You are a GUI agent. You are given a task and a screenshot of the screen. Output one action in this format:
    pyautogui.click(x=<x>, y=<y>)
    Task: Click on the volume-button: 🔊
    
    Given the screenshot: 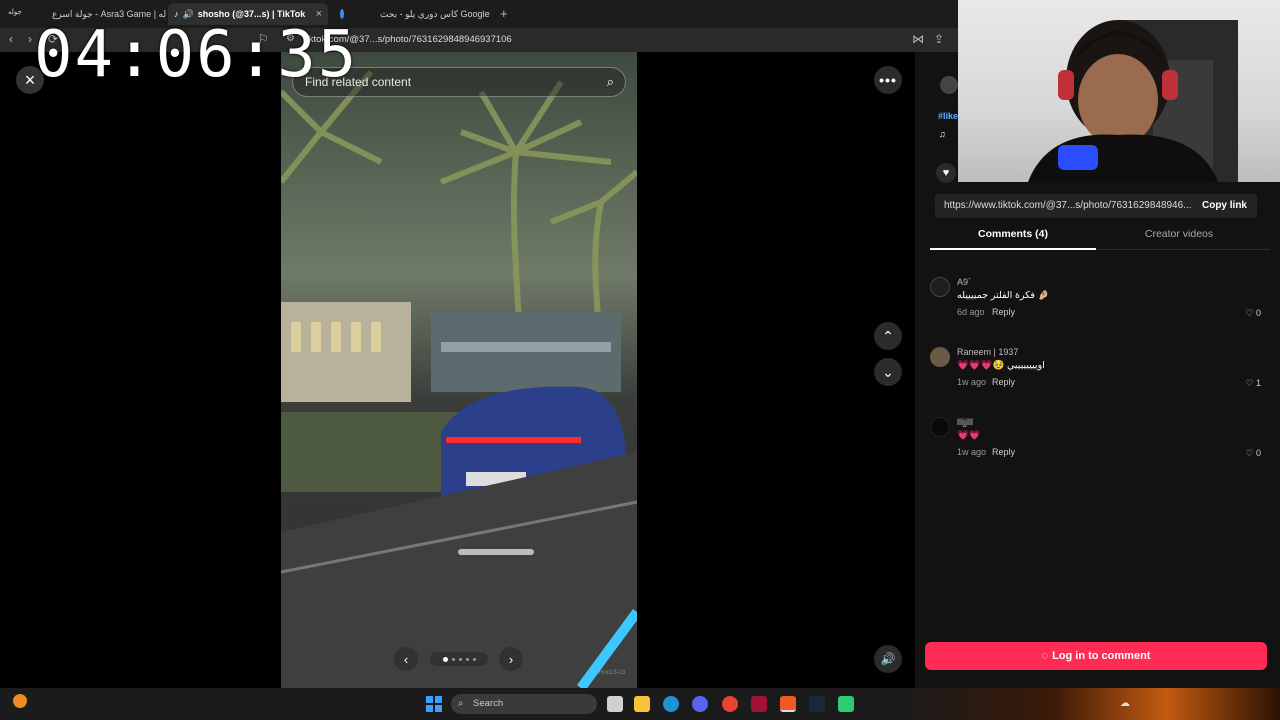 What is the action you would take?
    pyautogui.click(x=888, y=659)
    